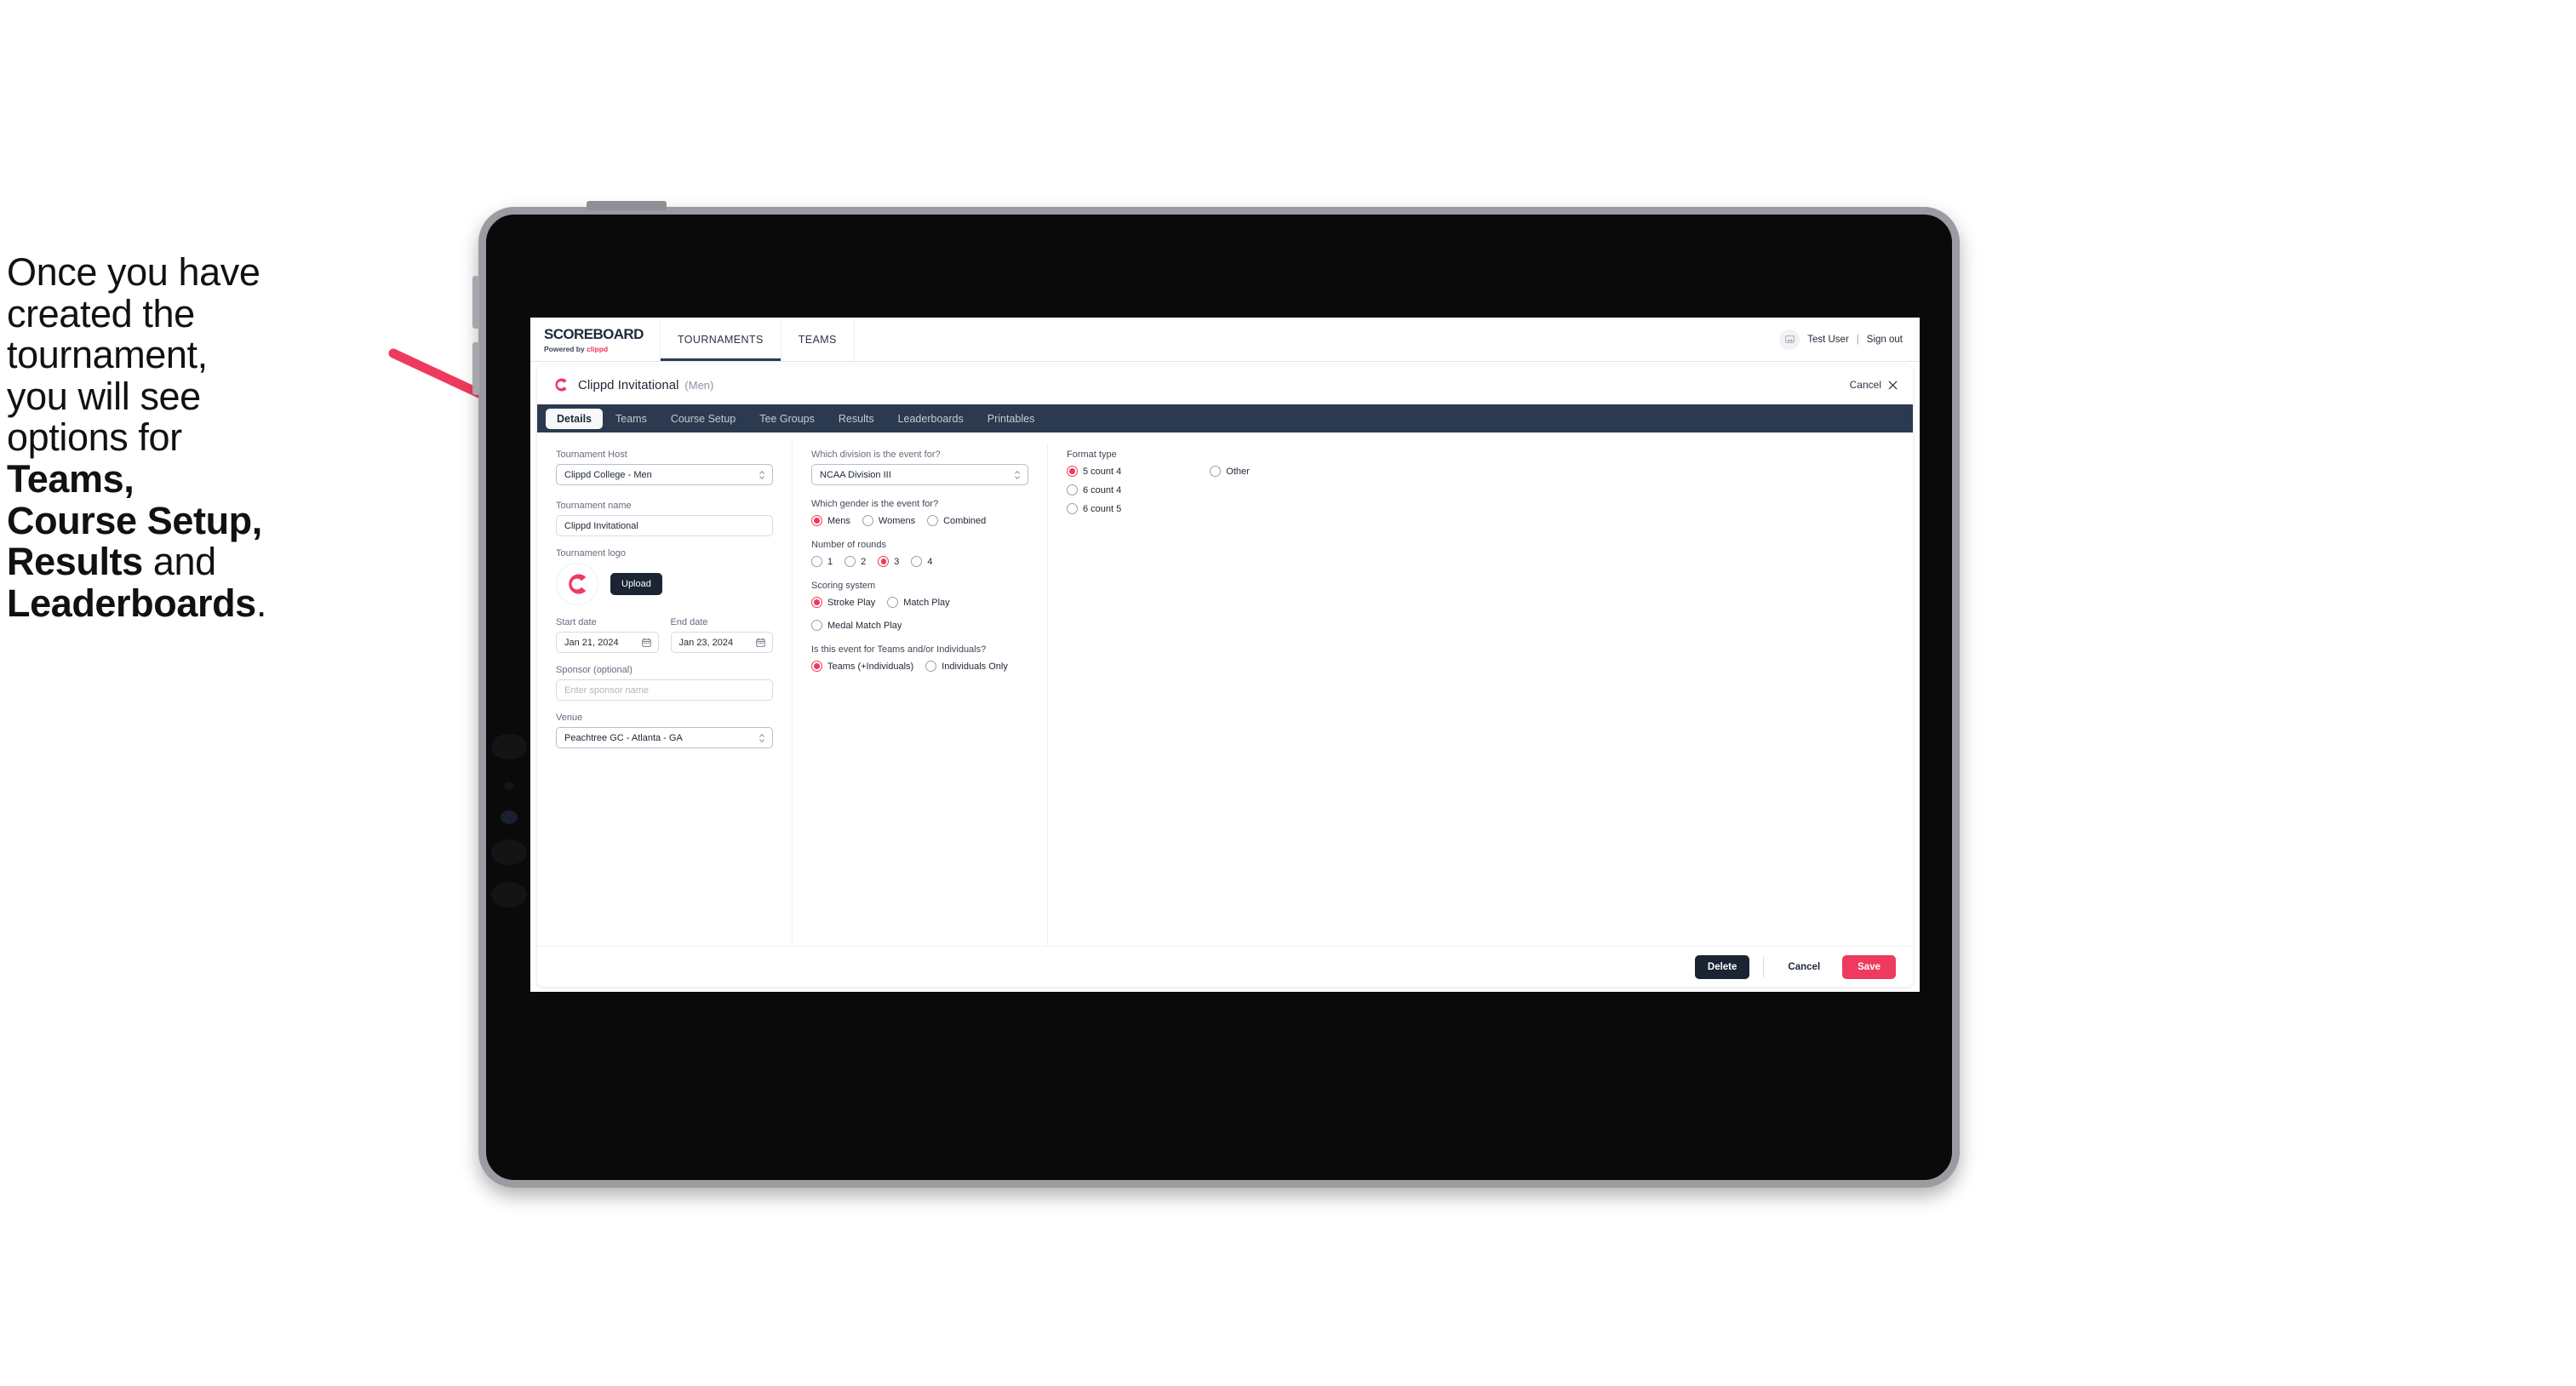 Image resolution: width=2576 pixels, height=1386 pixels. I want to click on end-date-value: Jan 23, 2024, so click(706, 642).